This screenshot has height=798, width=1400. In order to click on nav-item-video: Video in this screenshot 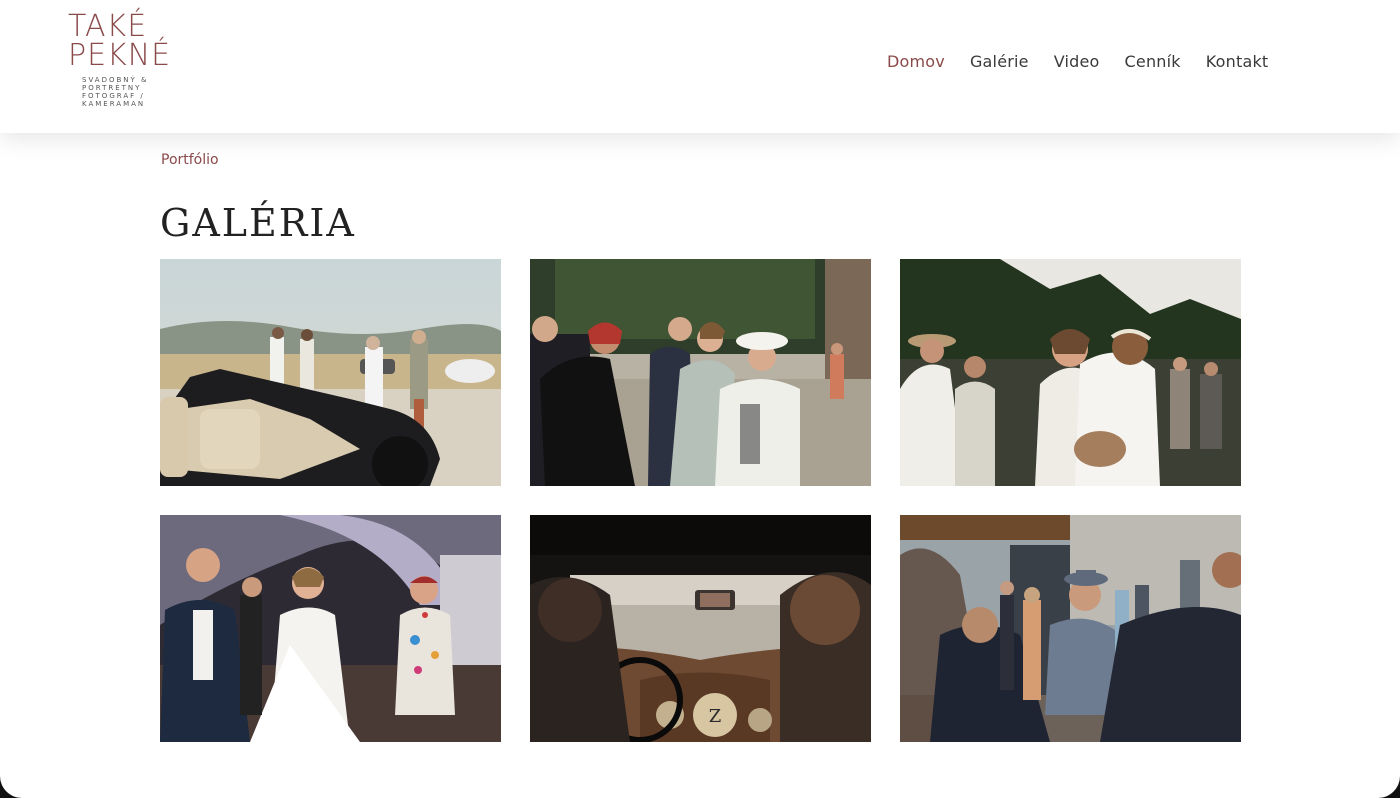, I will do `click(1077, 61)`.